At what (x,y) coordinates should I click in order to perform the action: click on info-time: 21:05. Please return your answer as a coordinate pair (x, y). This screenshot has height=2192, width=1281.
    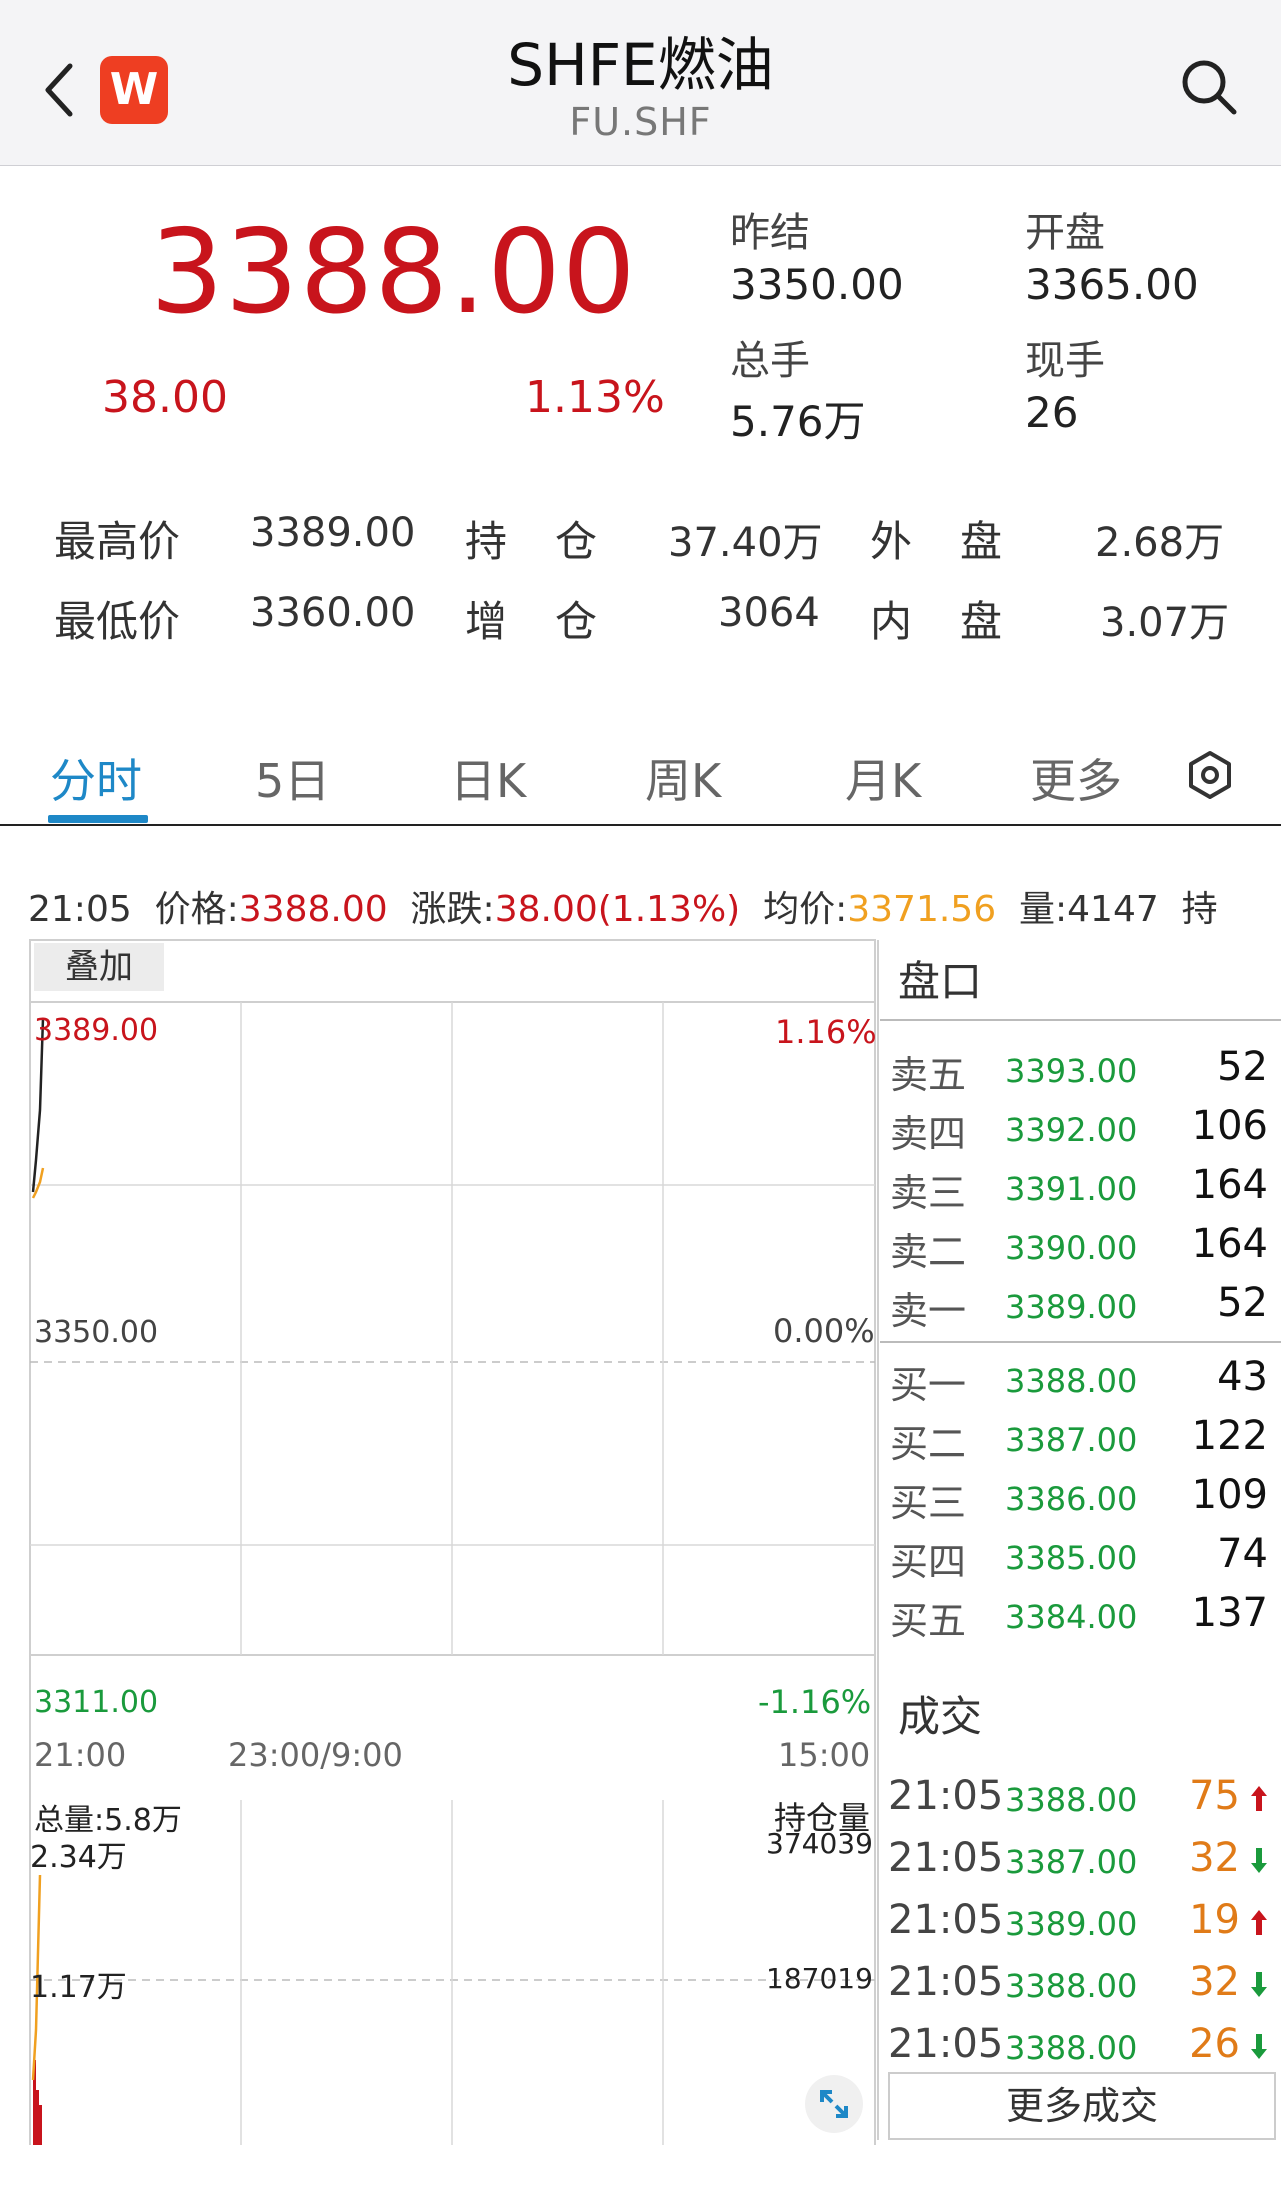
    Looking at the image, I should click on (80, 909).